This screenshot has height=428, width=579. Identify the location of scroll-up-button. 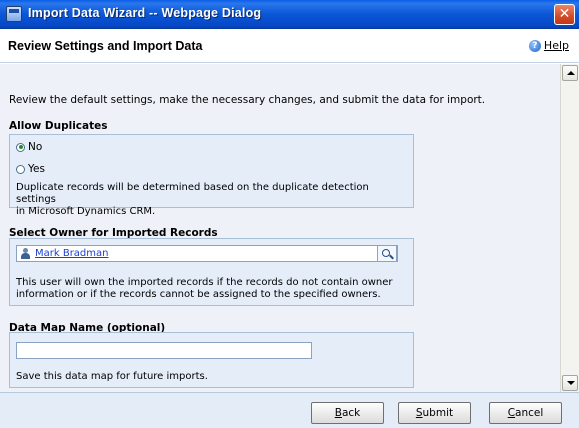
(570, 73).